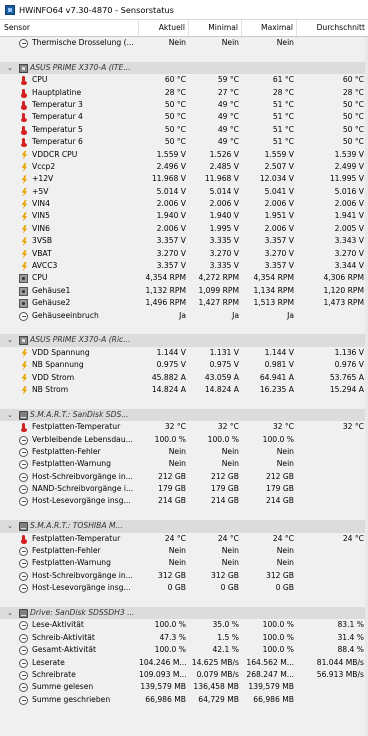 The width and height of the screenshot is (368, 736). Describe the element at coordinates (23, 613) in the screenshot. I see `disk-drive-icon` at that location.